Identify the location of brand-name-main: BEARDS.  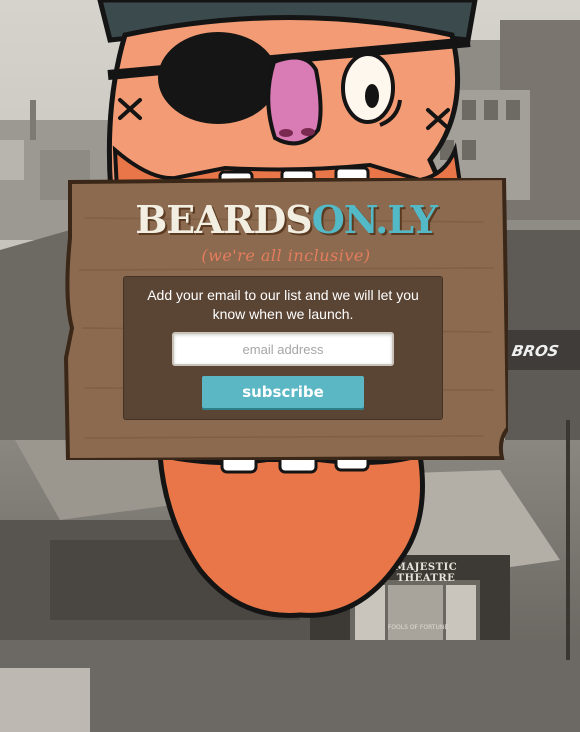
(224, 219).